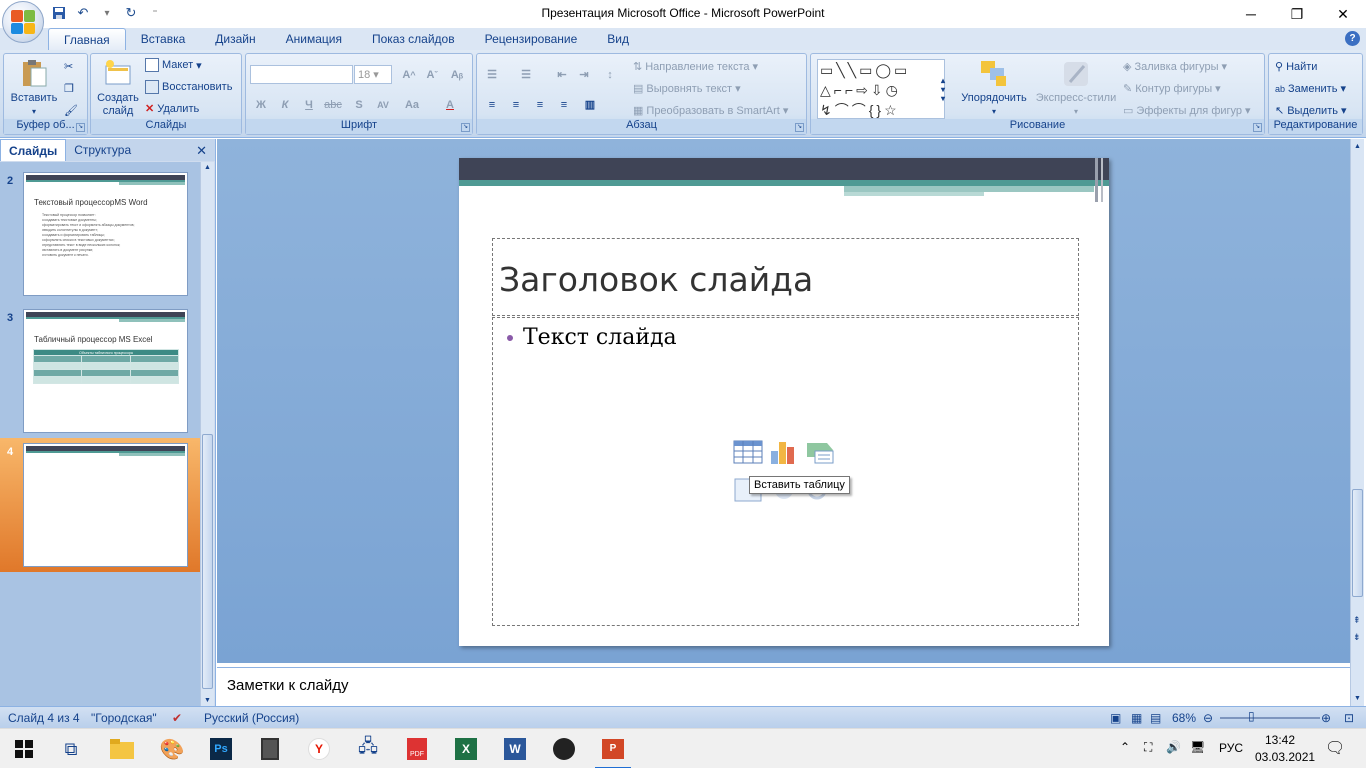  What do you see at coordinates (207, 434) in the screenshot?
I see `thumbnail-scrollbar: ▲ ▼` at bounding box center [207, 434].